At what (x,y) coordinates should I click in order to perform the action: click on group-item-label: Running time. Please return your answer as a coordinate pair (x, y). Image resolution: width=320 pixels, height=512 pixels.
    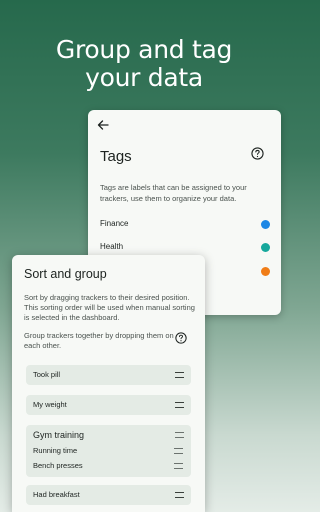
    Looking at the image, I should click on (55, 450).